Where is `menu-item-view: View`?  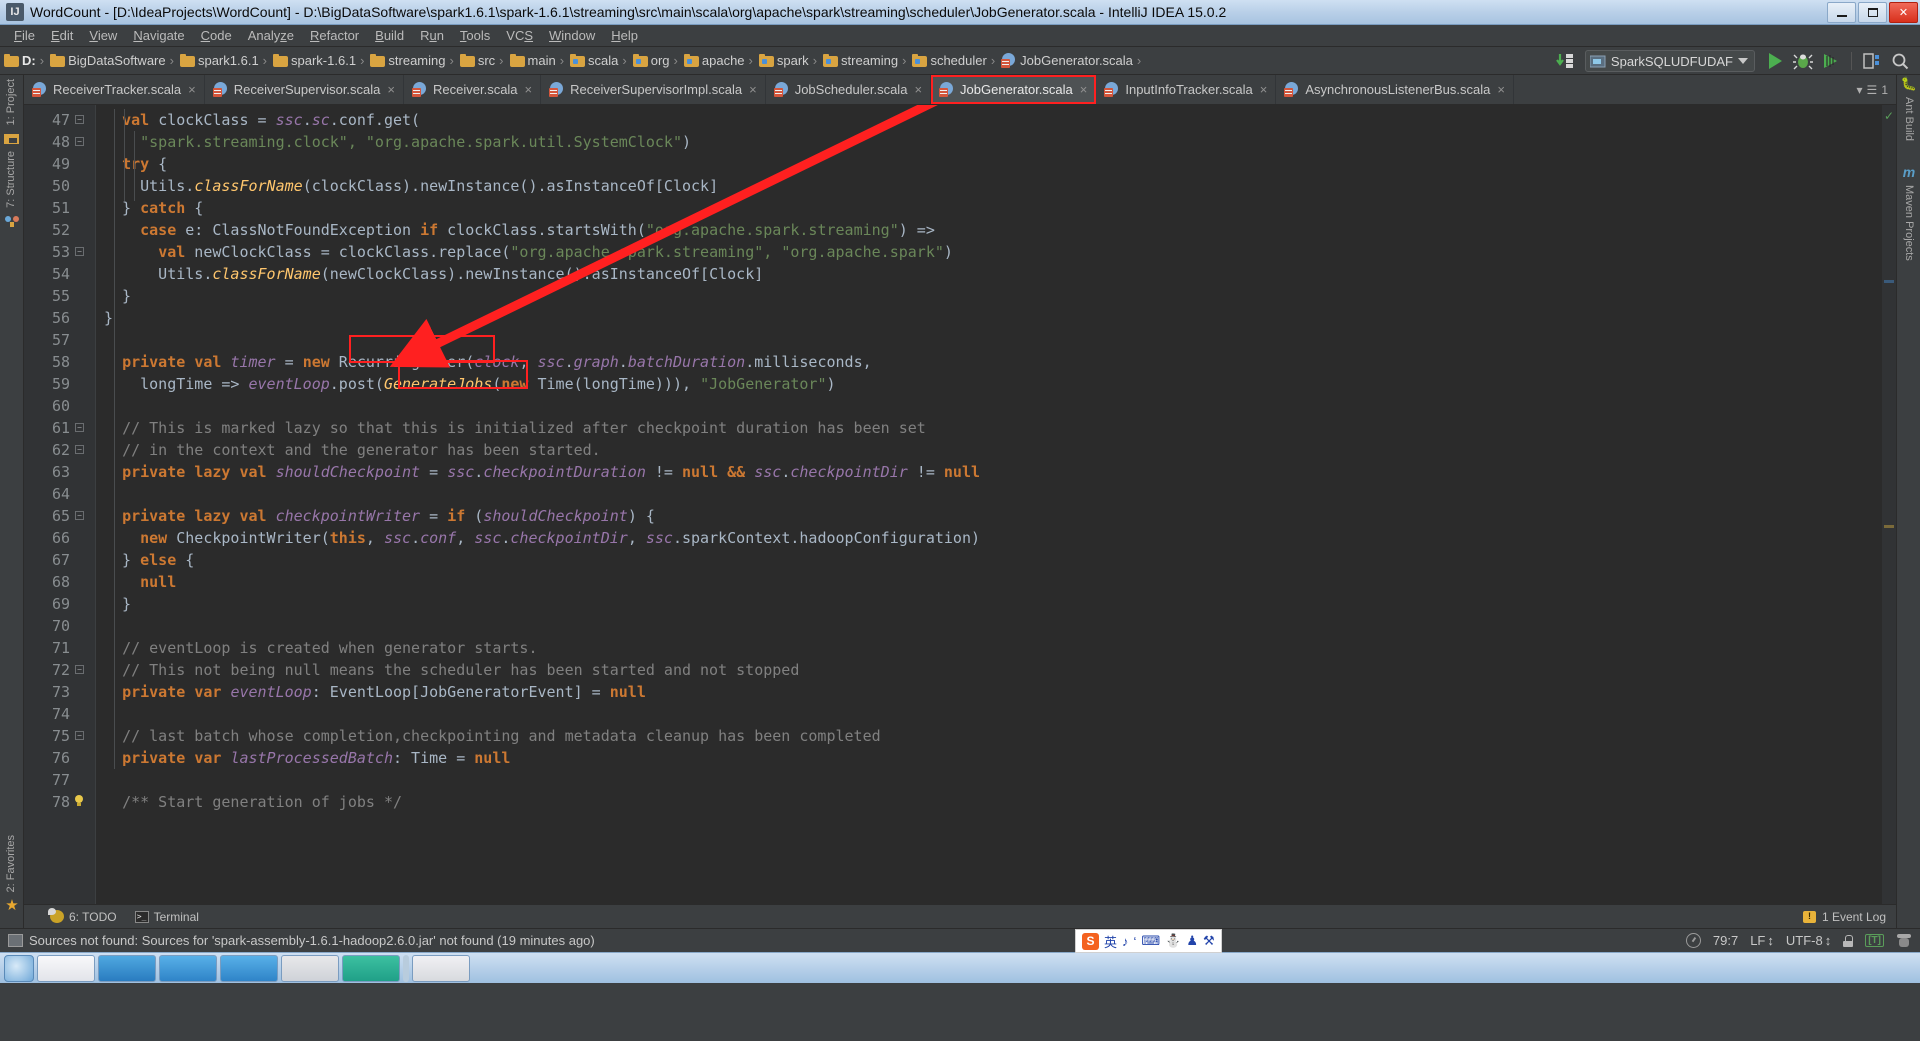
menu-item-view: View is located at coordinates (103, 35).